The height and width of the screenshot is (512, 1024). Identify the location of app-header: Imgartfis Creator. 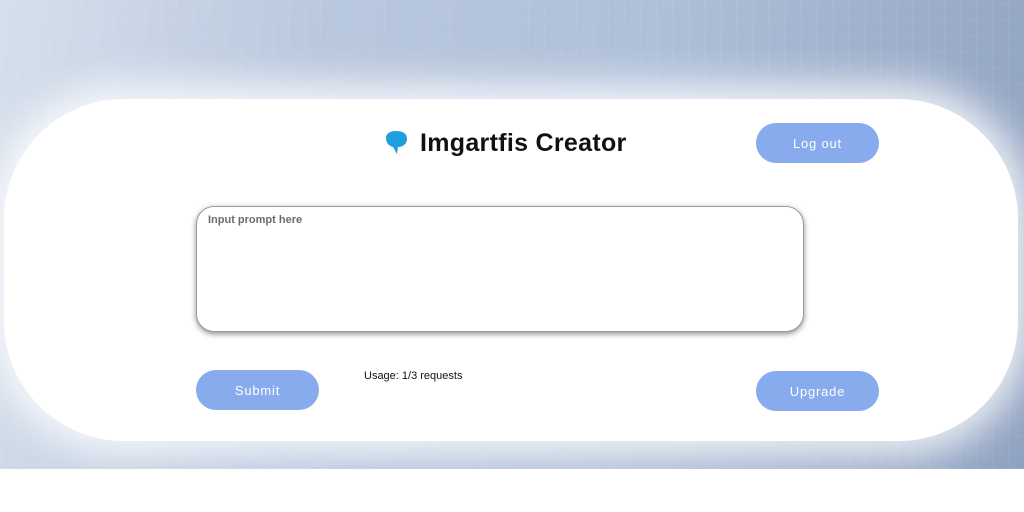
(504, 143).